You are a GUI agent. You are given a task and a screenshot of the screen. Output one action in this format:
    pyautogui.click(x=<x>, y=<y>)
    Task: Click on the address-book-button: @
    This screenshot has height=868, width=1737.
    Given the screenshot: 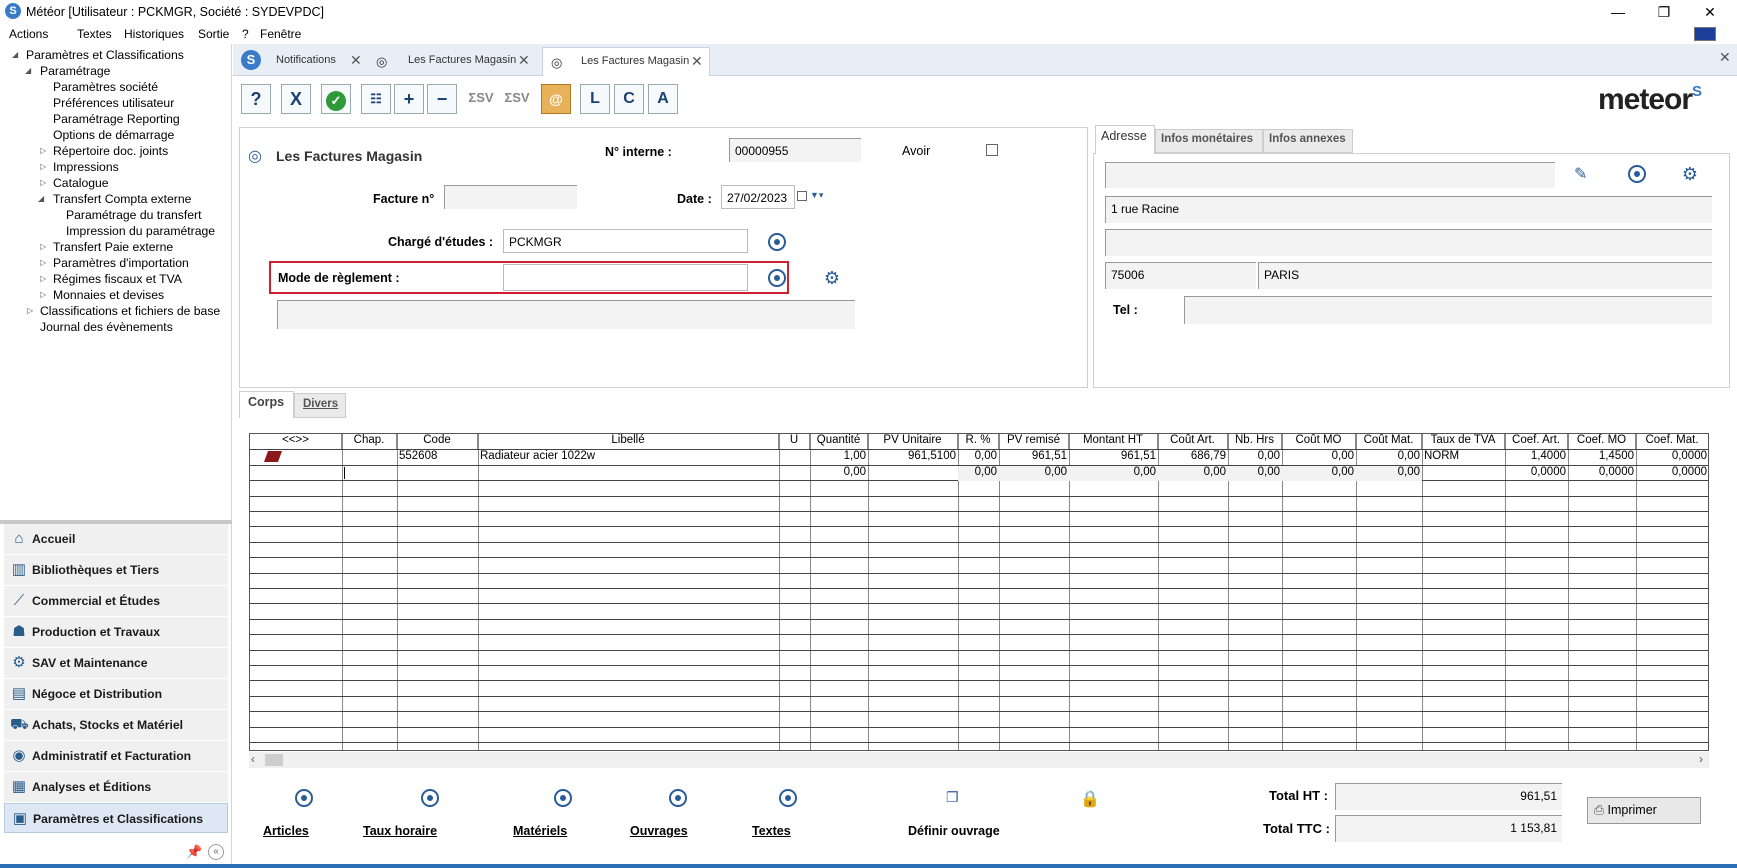 What is the action you would take?
    pyautogui.click(x=556, y=99)
    